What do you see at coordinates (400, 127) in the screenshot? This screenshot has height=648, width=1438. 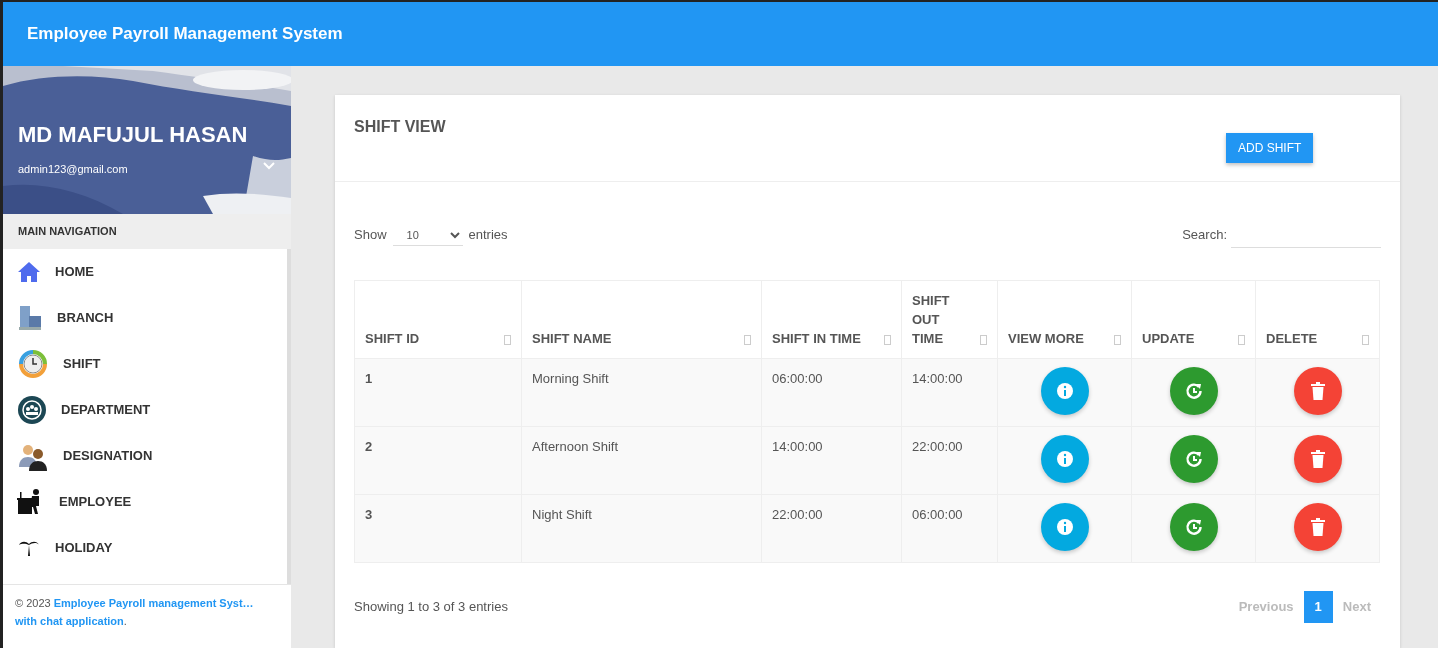 I see `card-title: SHIFT VIEW` at bounding box center [400, 127].